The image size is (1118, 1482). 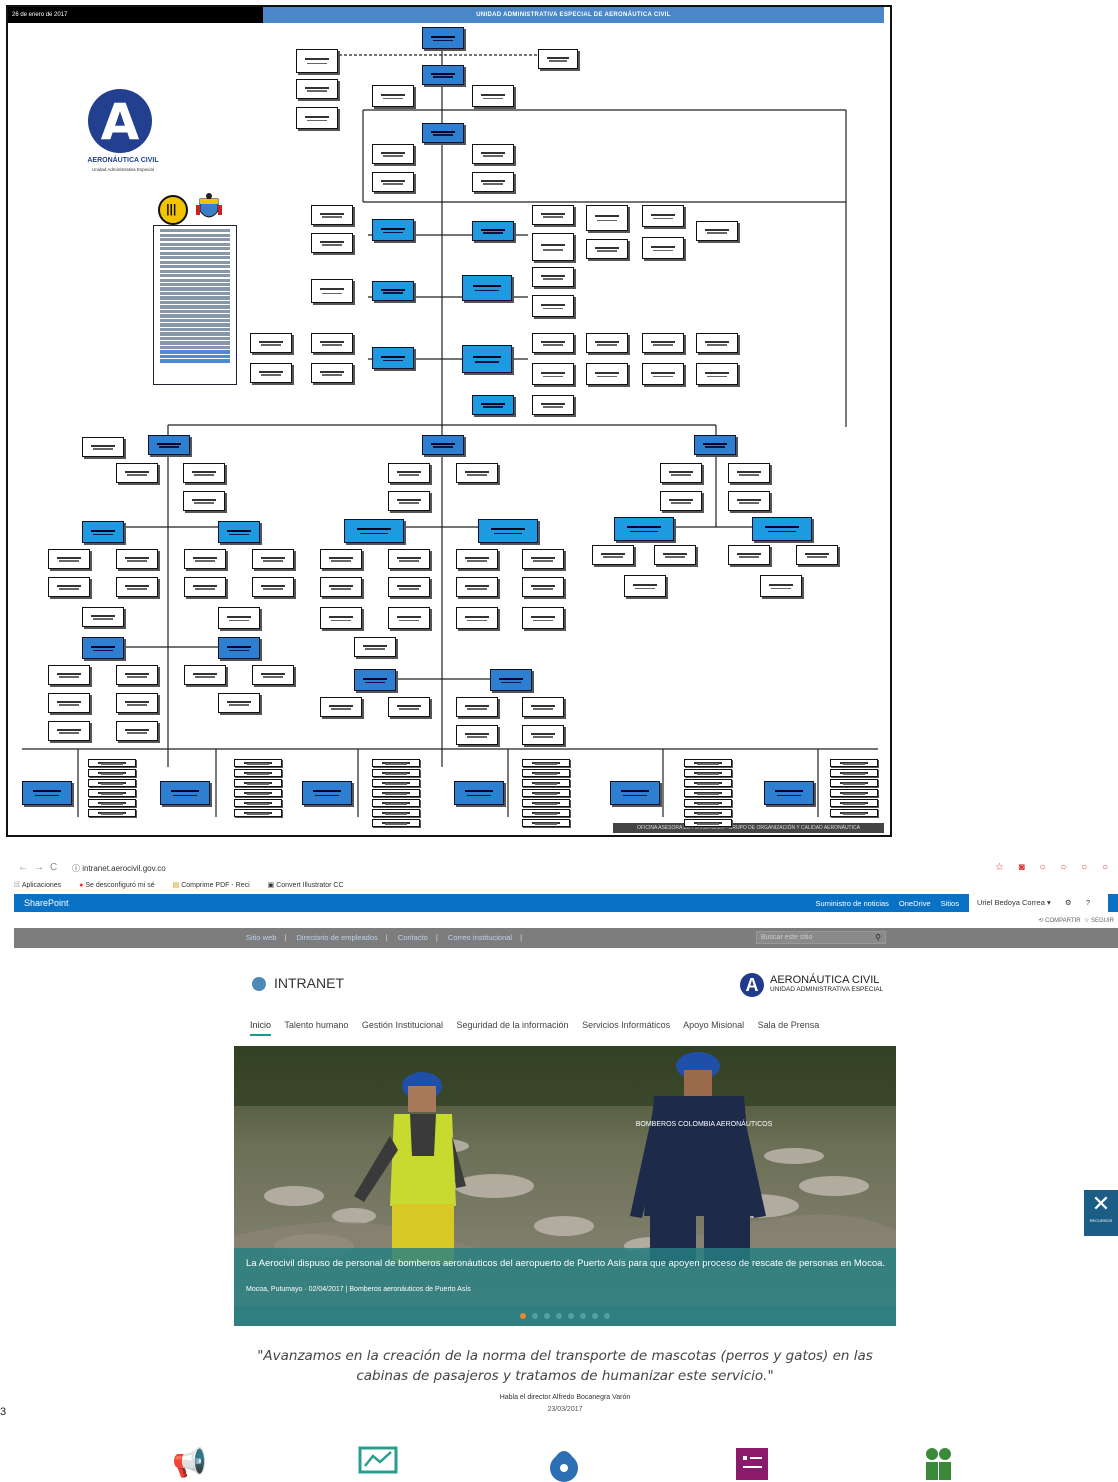 I want to click on org-box-regional, so click(x=635, y=793).